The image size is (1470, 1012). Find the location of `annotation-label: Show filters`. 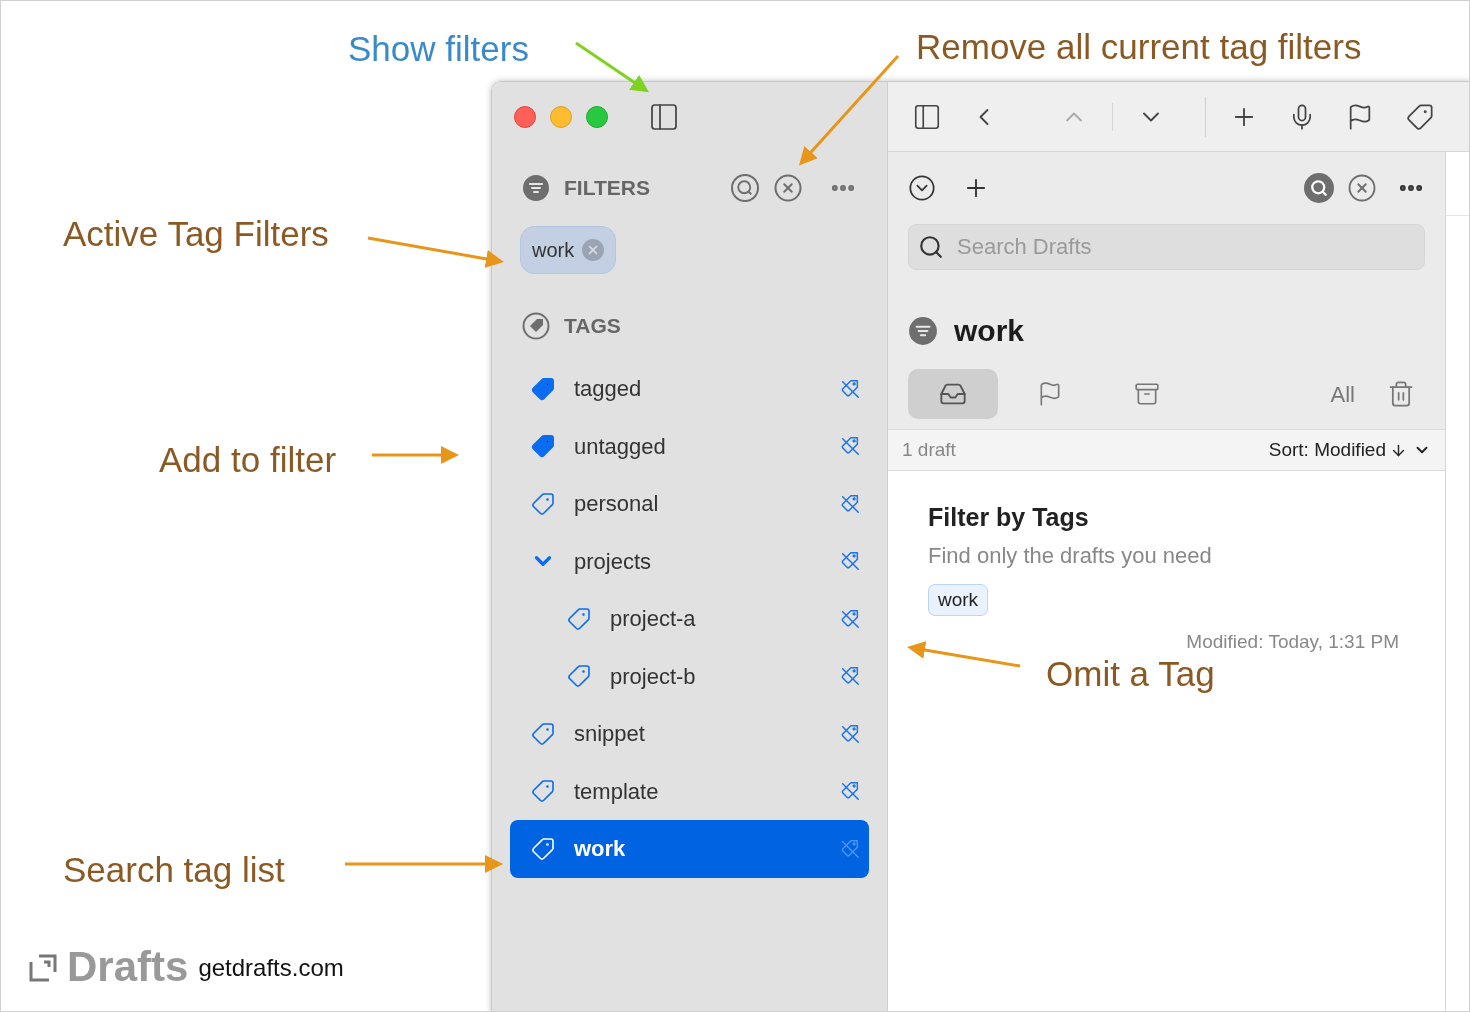

annotation-label: Show filters is located at coordinates (438, 49).